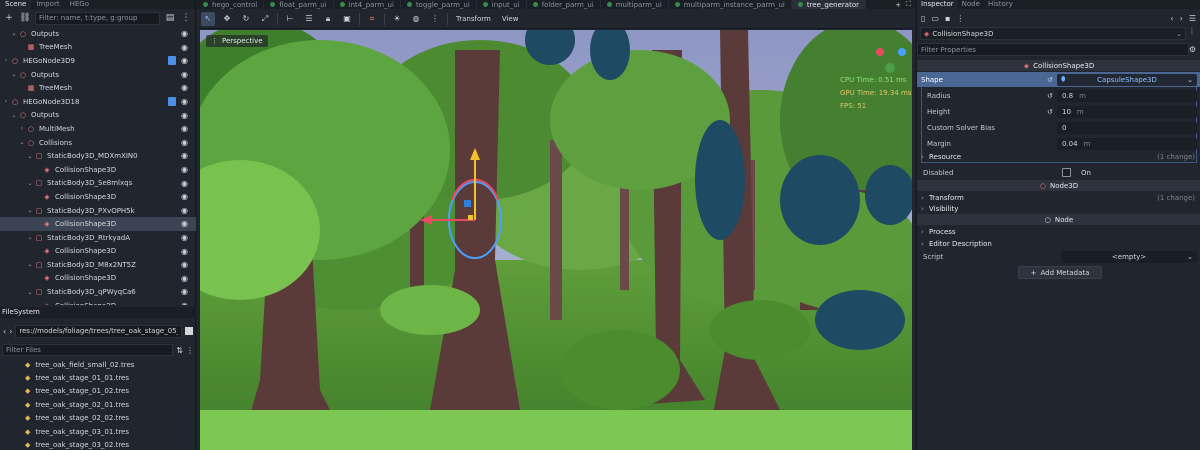  What do you see at coordinates (510, 19) in the screenshot?
I see `view-menu: View` at bounding box center [510, 19].